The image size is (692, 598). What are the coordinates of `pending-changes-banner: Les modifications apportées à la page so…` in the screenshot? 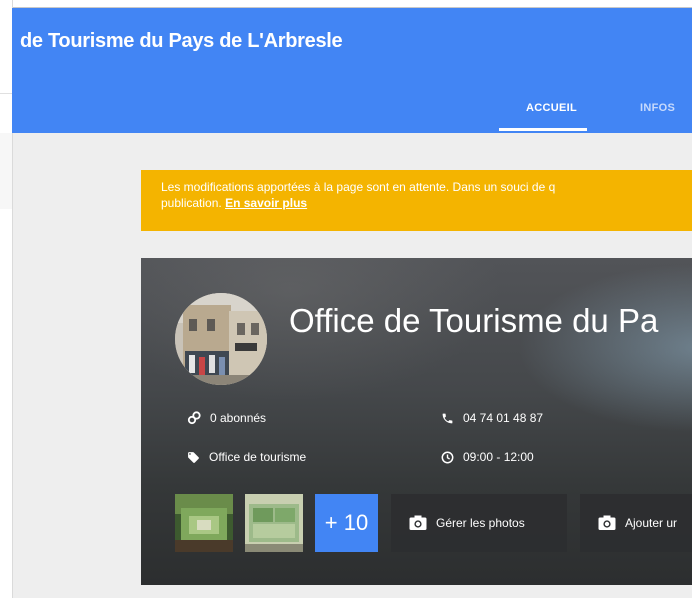 It's located at (416, 200).